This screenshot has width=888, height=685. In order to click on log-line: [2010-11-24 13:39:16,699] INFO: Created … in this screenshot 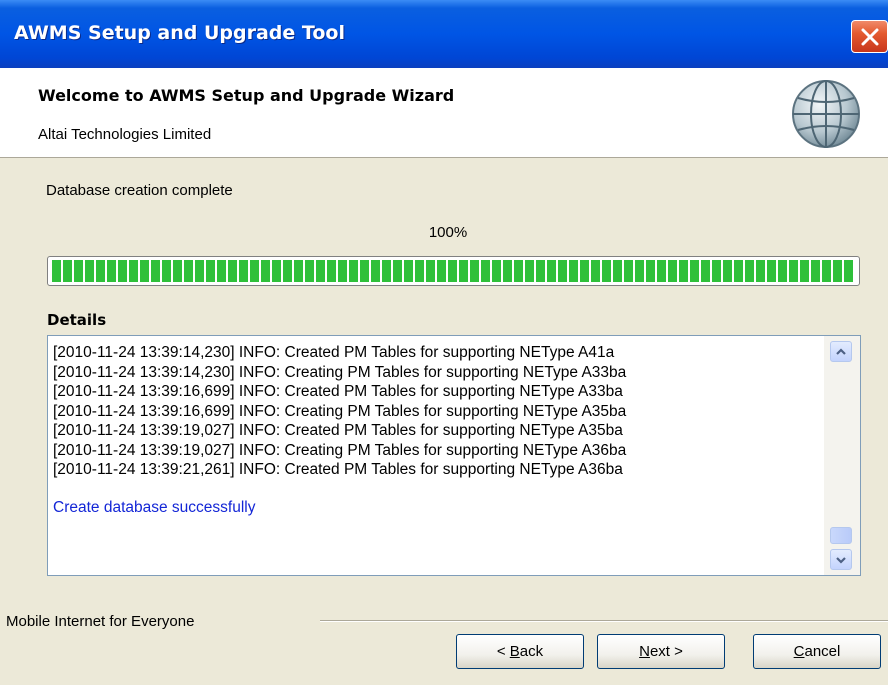, I will do `click(338, 391)`.